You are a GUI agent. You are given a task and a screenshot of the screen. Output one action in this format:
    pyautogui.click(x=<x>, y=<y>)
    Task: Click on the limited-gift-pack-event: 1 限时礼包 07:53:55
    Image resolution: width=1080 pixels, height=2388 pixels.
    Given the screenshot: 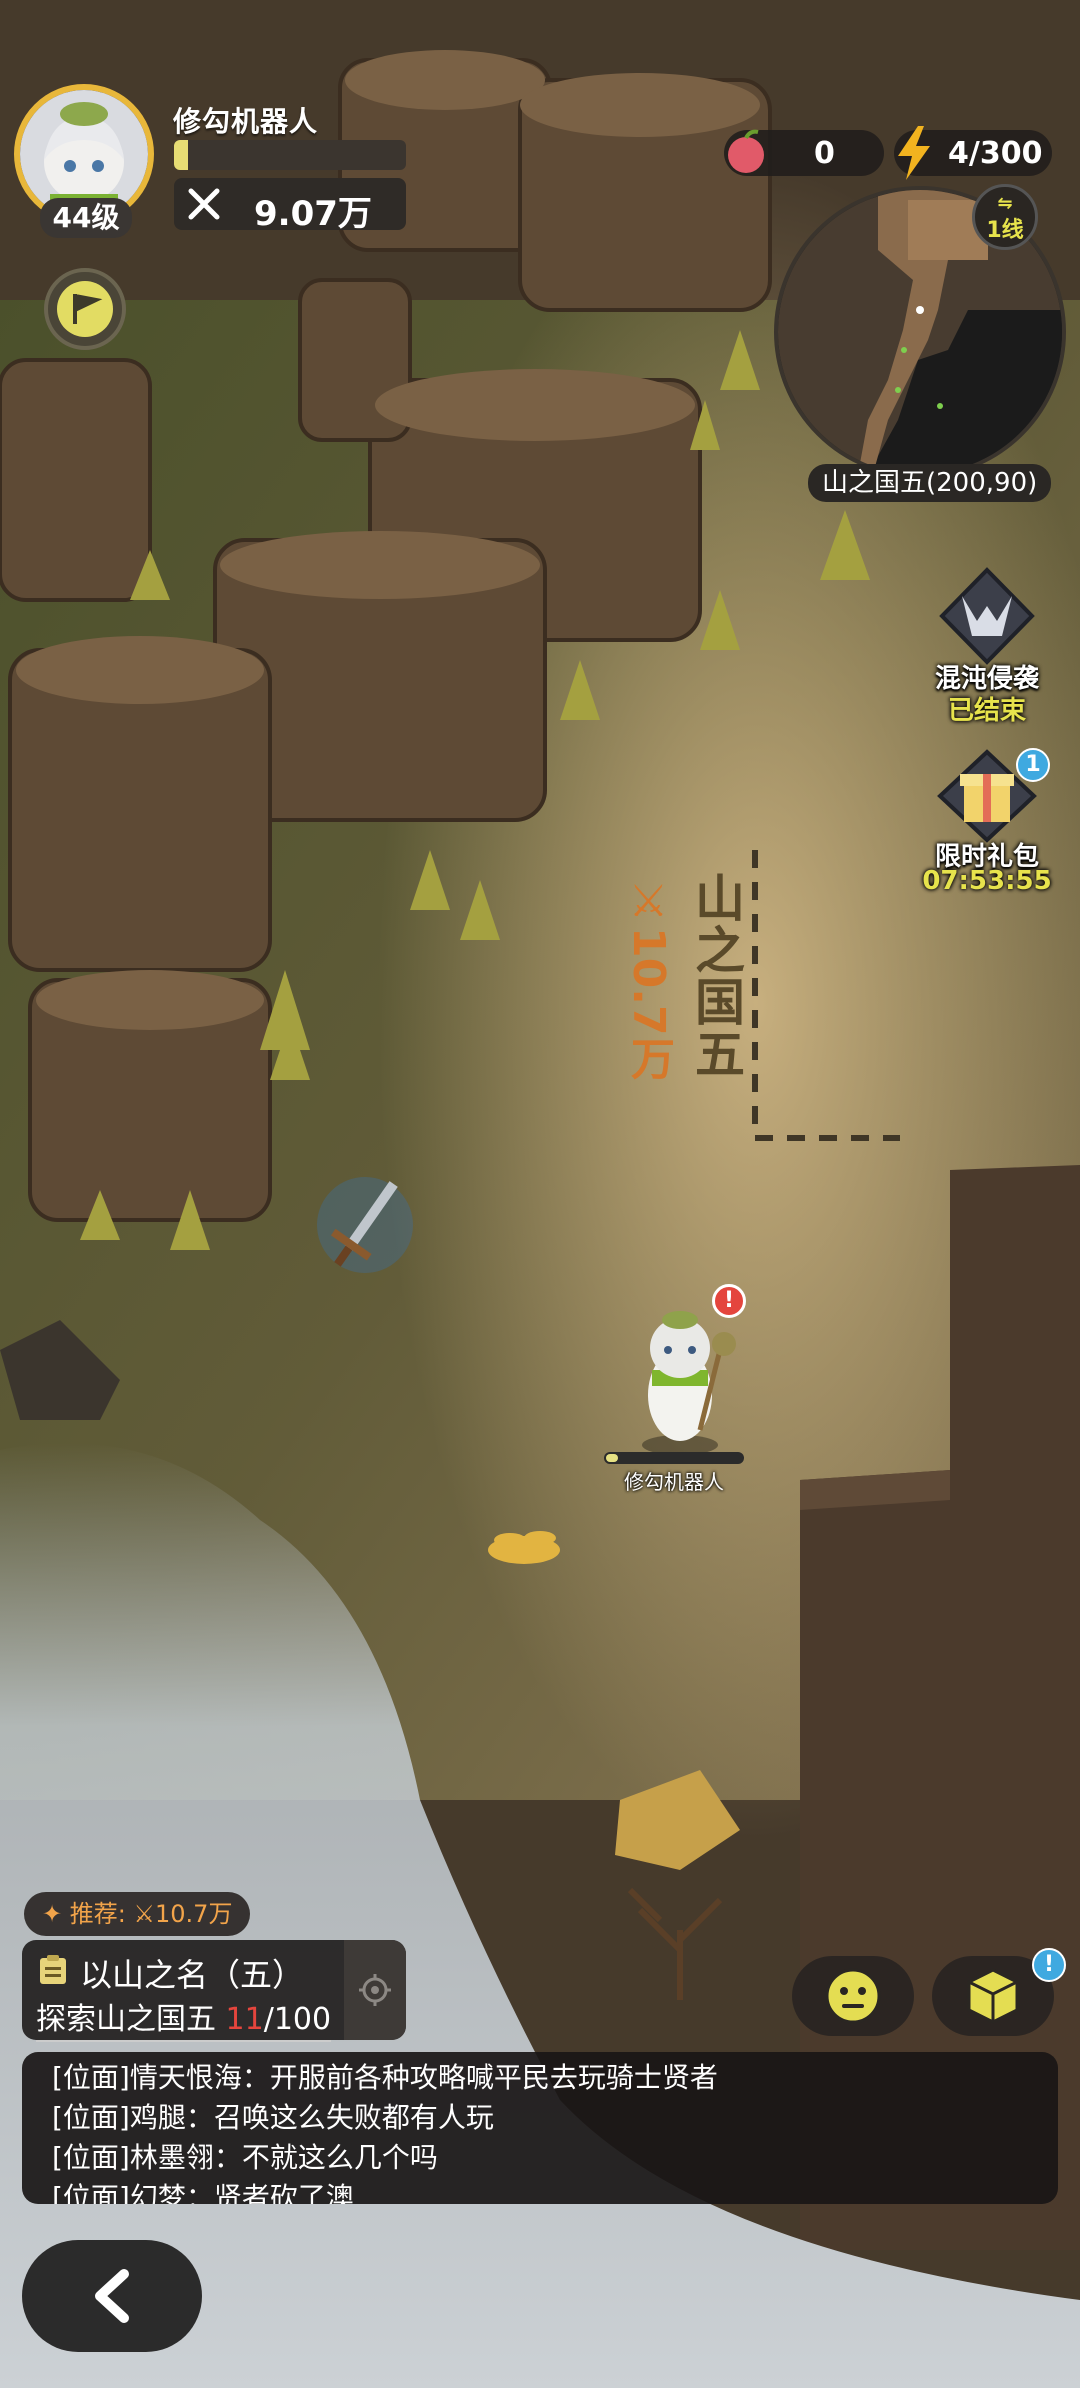 What is the action you would take?
    pyautogui.click(x=987, y=823)
    